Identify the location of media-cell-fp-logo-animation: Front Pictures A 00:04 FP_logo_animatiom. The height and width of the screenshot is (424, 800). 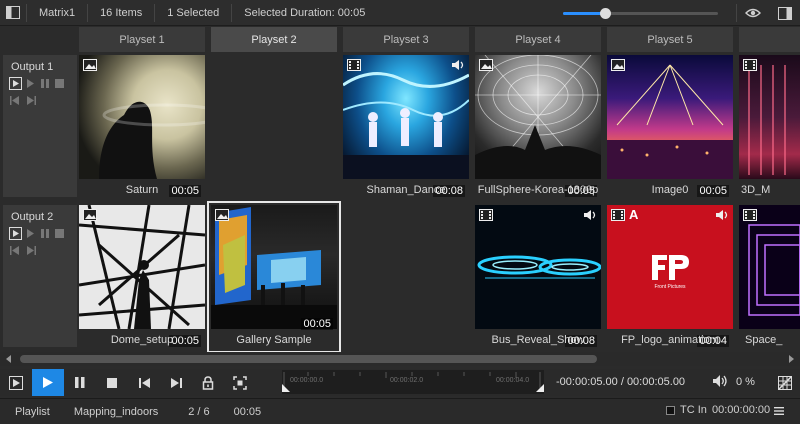
(670, 277).